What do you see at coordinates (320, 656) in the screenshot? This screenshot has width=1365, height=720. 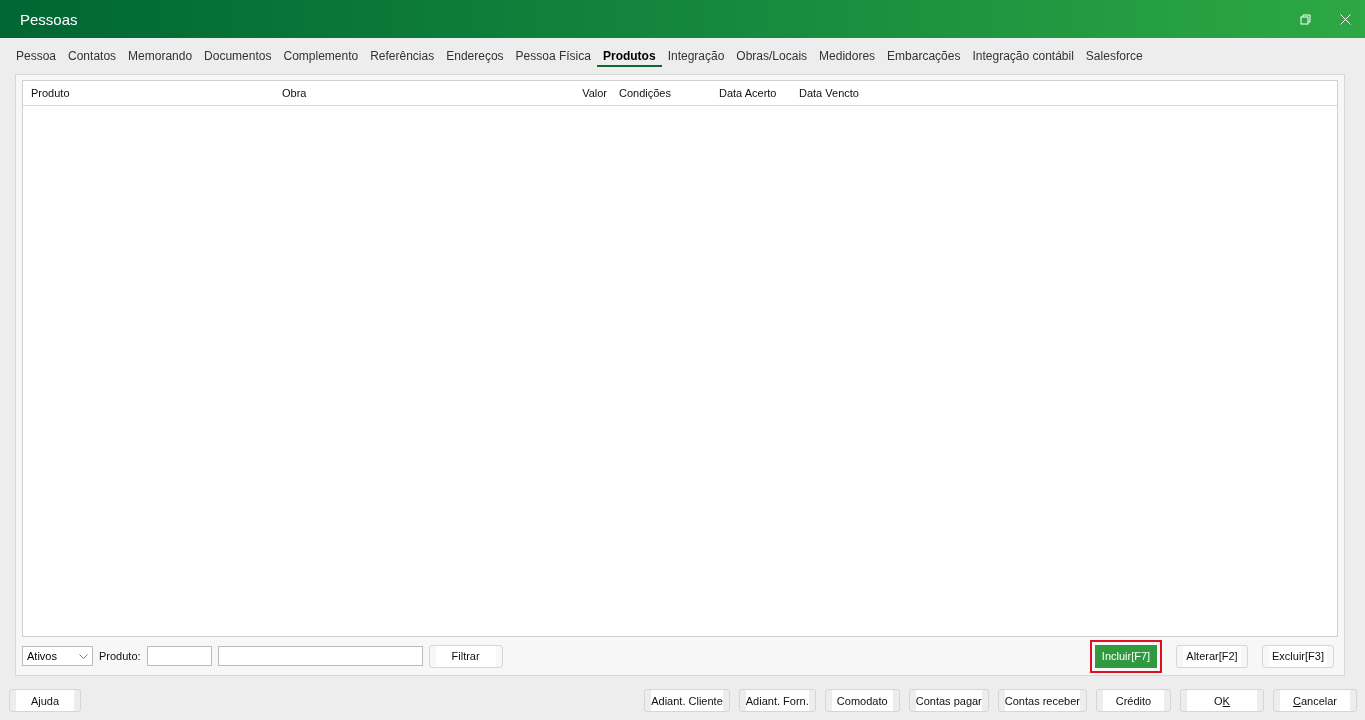 I see `product-name-field` at bounding box center [320, 656].